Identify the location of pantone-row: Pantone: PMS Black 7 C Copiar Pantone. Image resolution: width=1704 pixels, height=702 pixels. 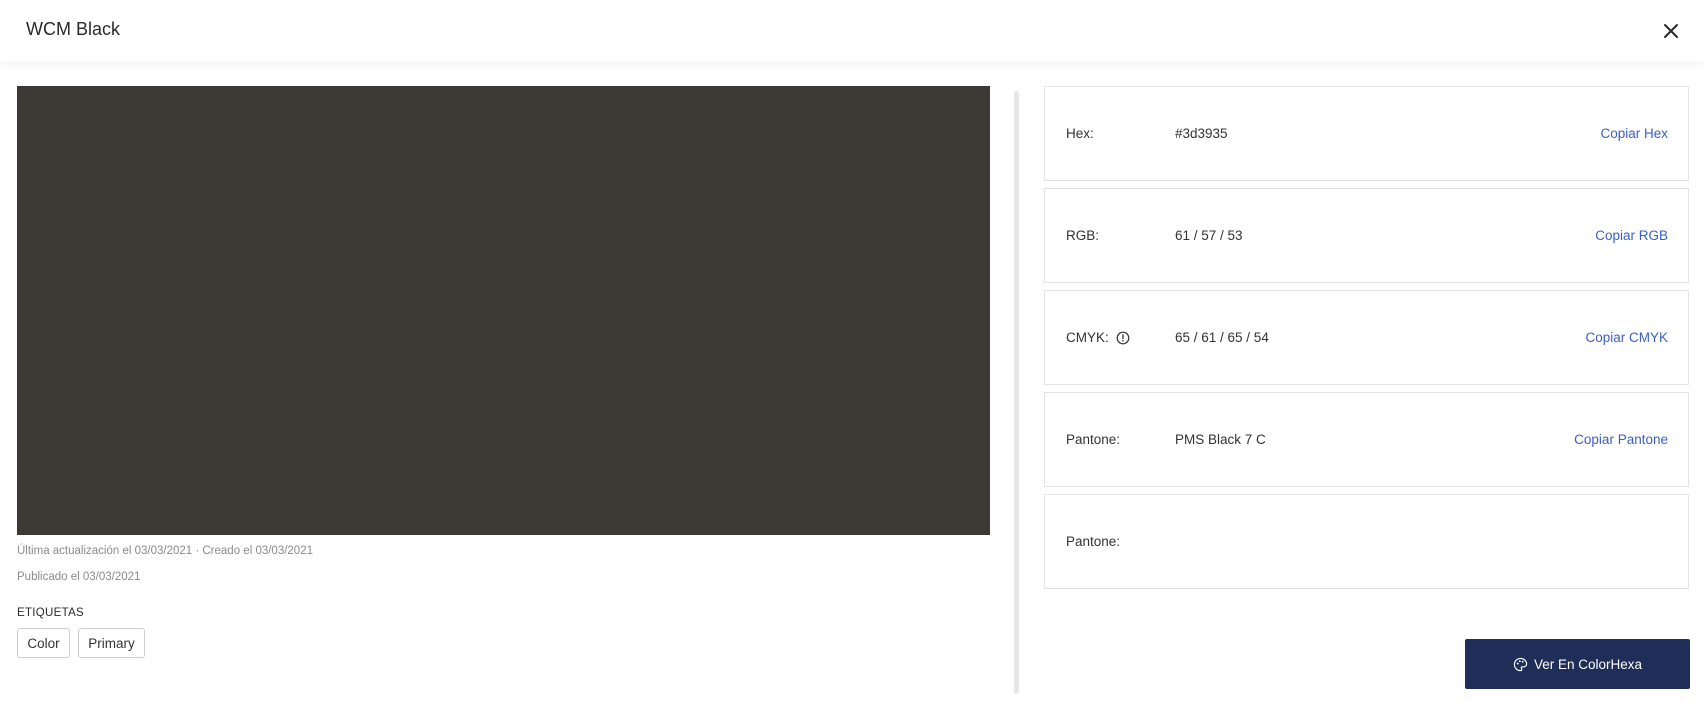
(1366, 439).